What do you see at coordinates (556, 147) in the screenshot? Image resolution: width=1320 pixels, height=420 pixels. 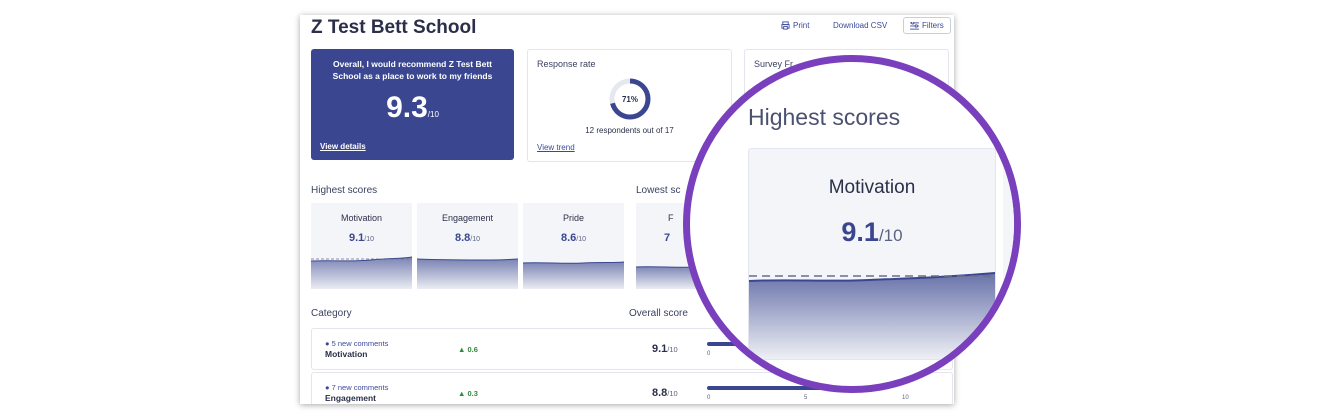 I see `view-trend-link: View trend` at bounding box center [556, 147].